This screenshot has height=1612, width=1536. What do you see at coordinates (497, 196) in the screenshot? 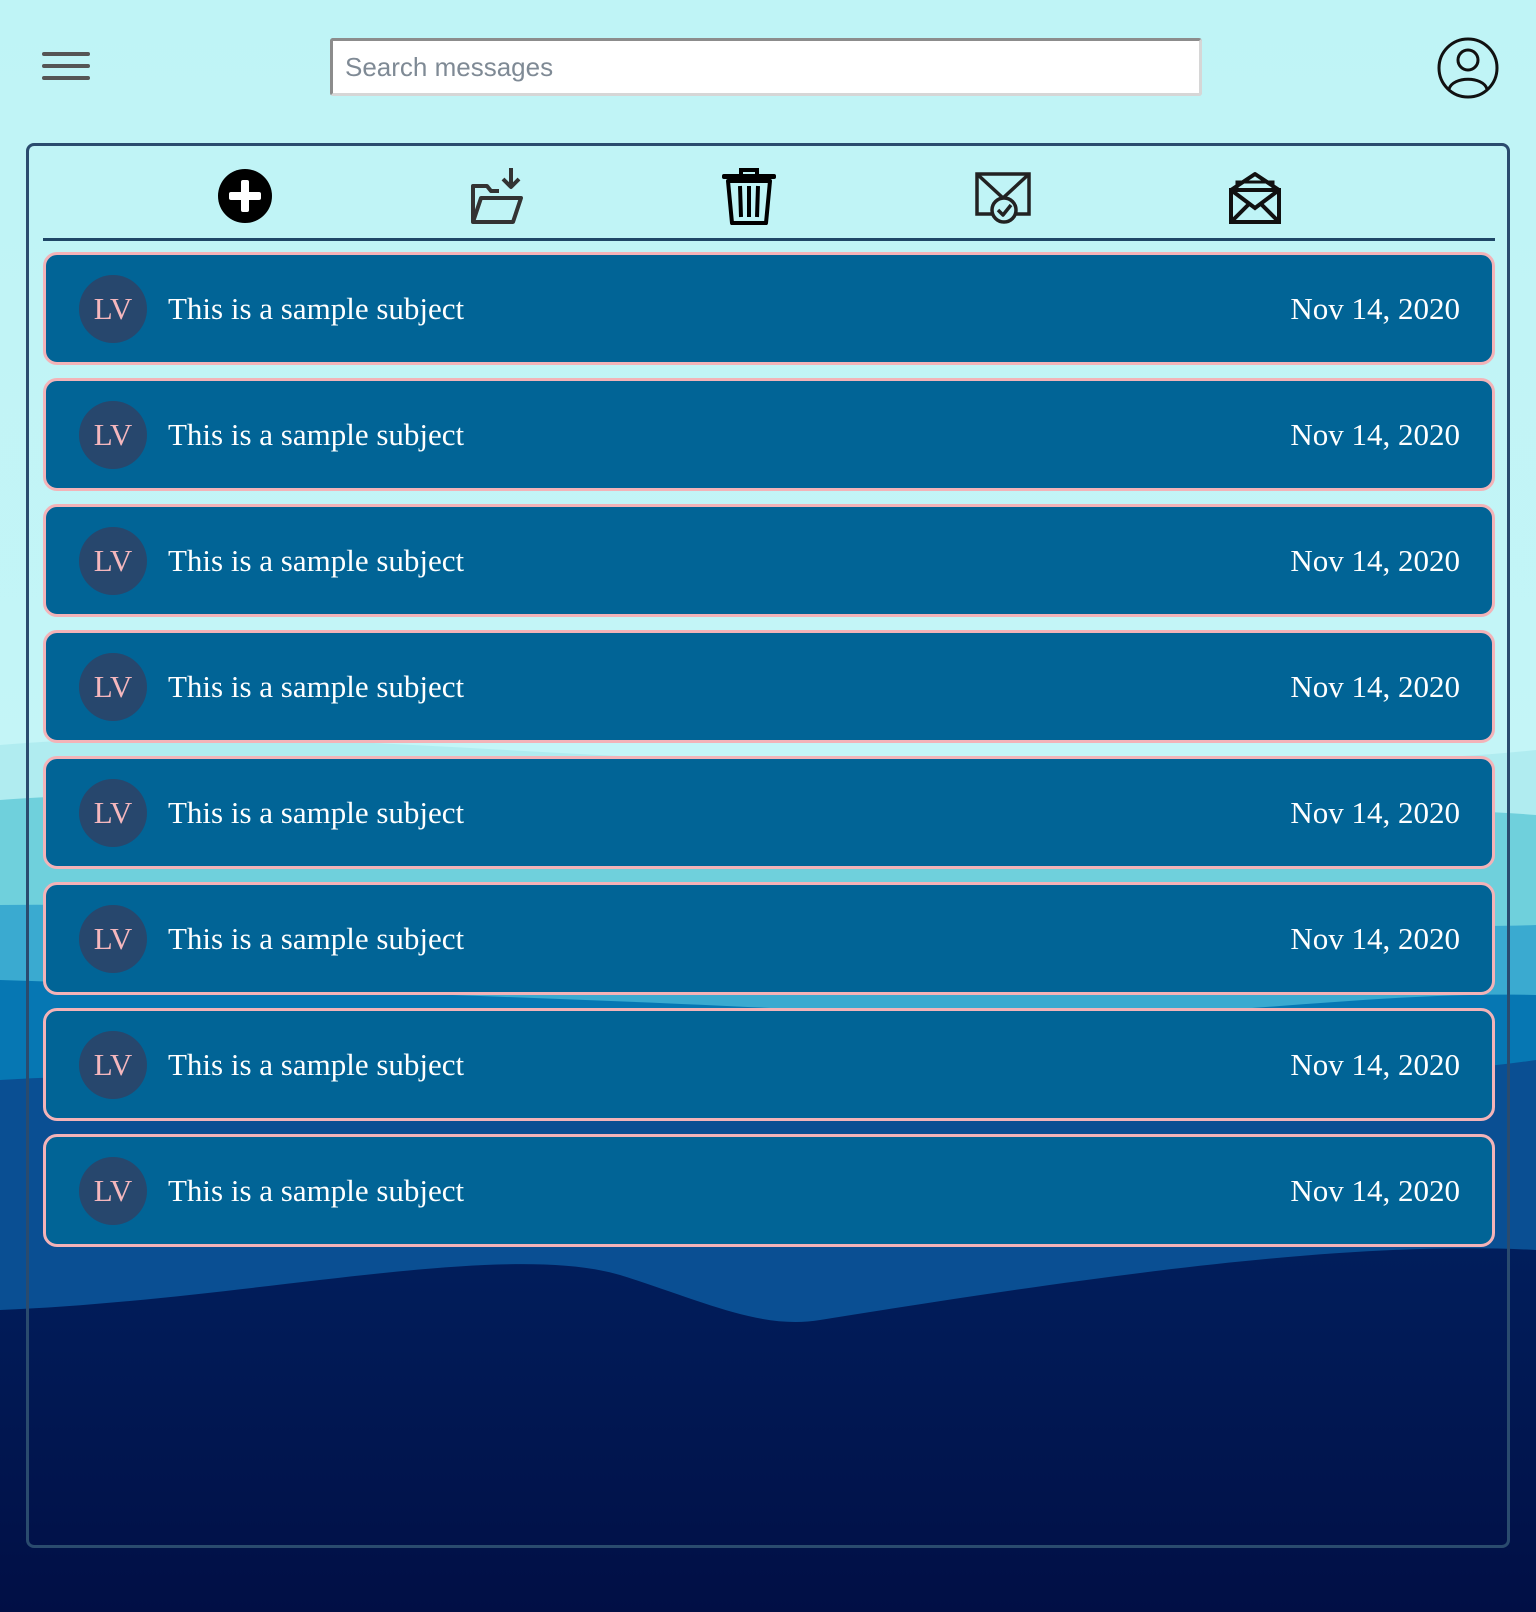
I see `folder-download-icon` at bounding box center [497, 196].